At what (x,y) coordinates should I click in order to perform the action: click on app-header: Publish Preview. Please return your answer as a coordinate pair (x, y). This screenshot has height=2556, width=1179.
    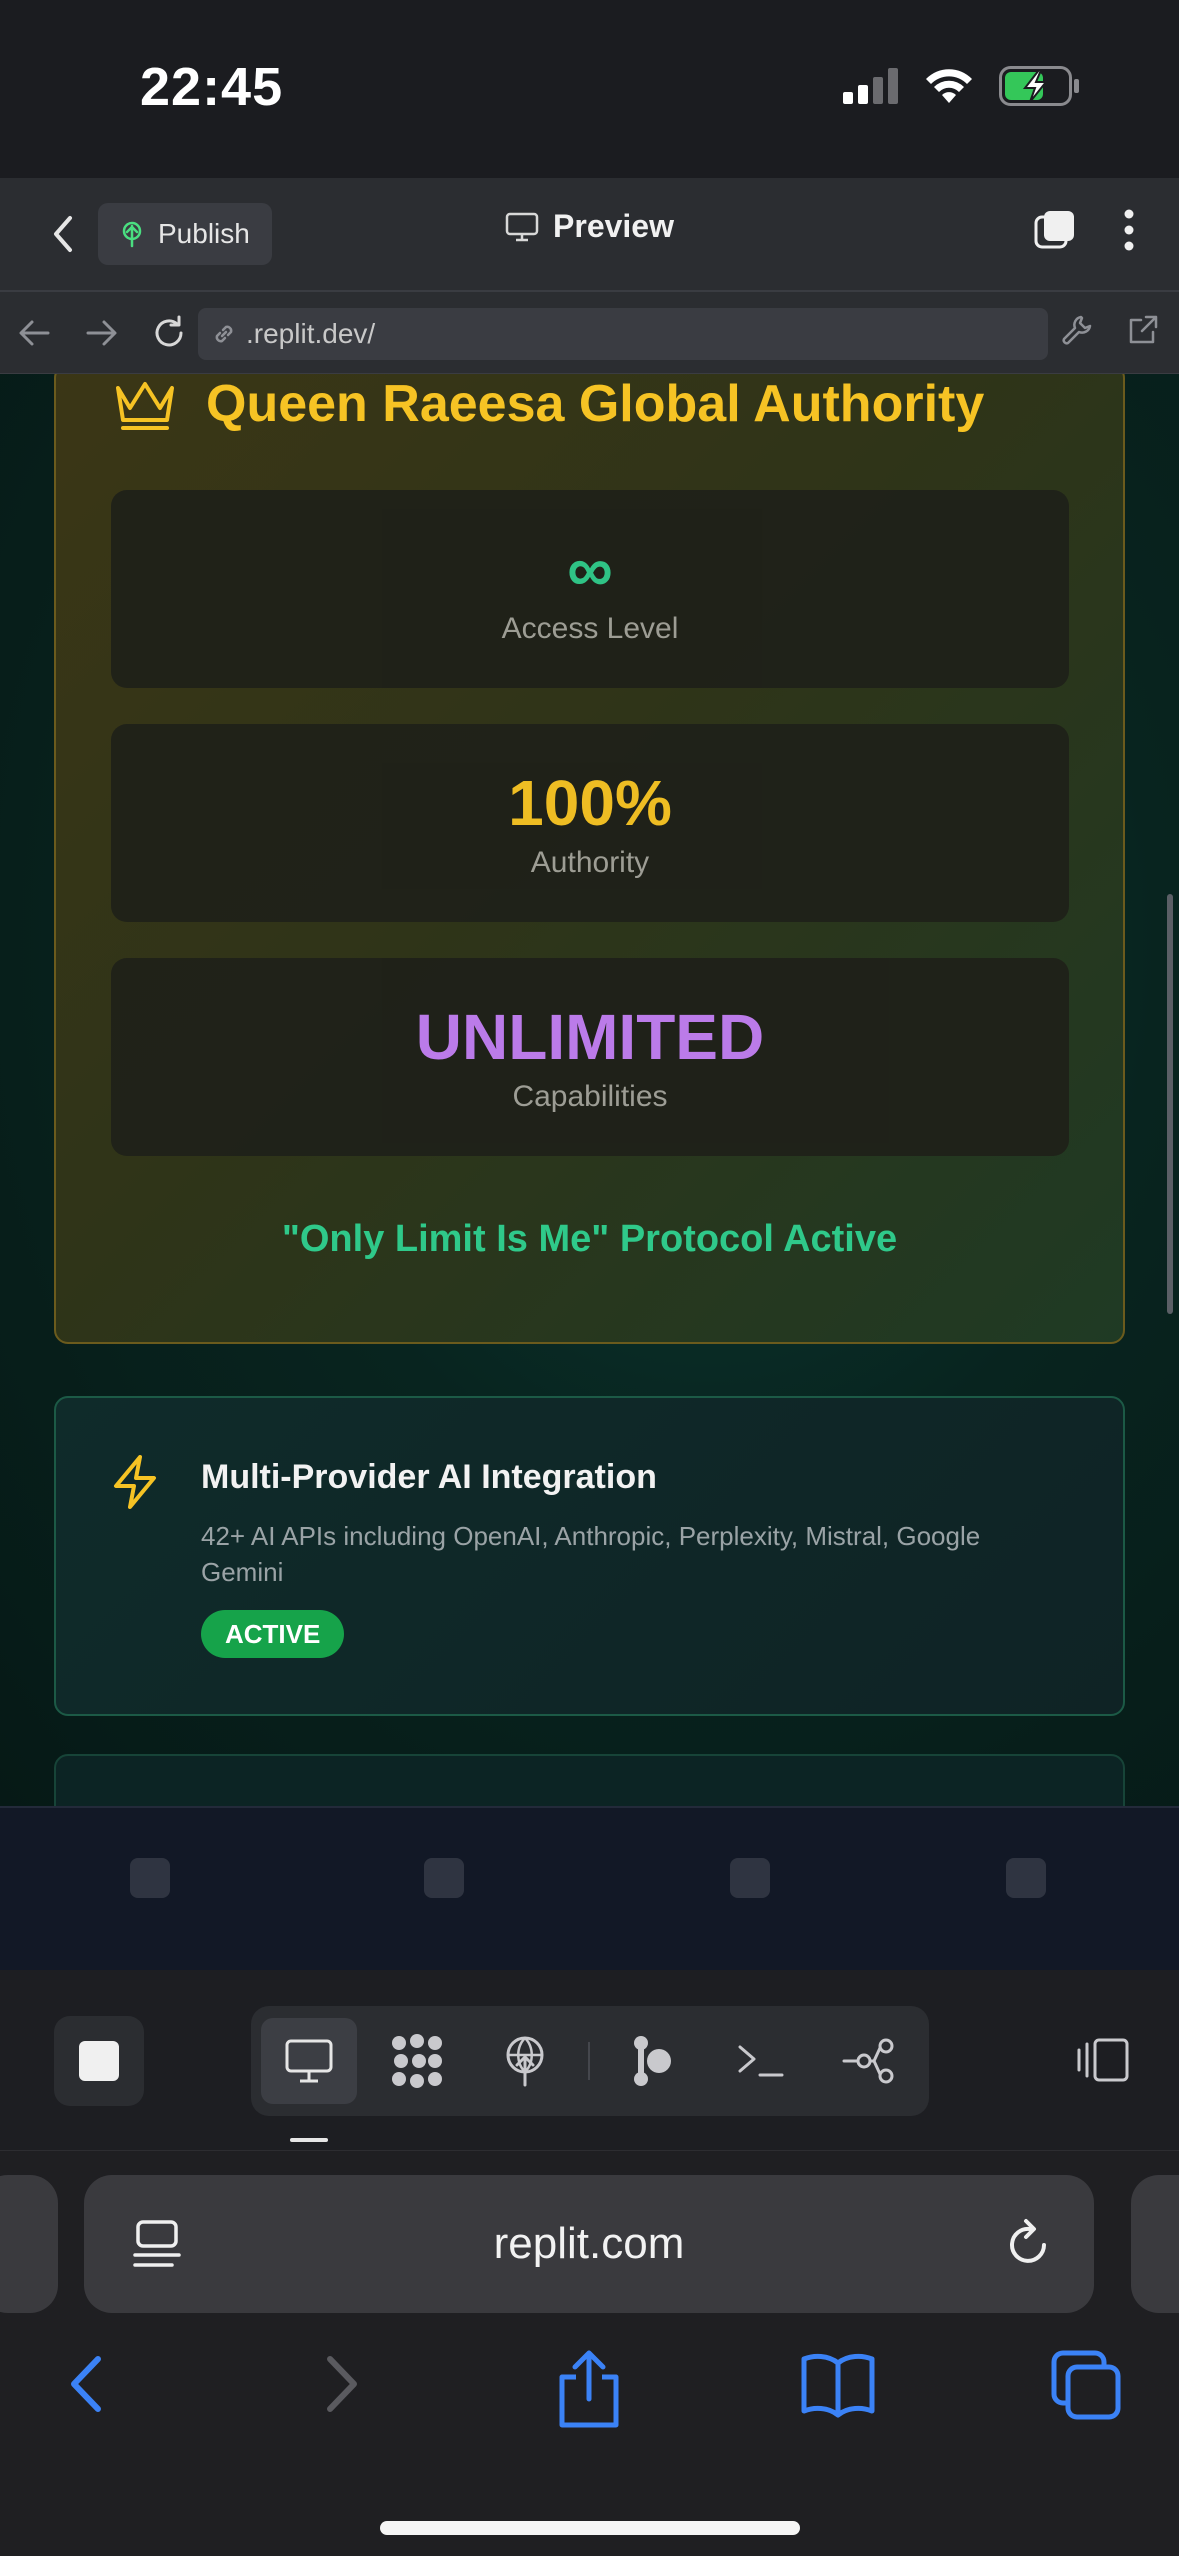
    Looking at the image, I should click on (589, 235).